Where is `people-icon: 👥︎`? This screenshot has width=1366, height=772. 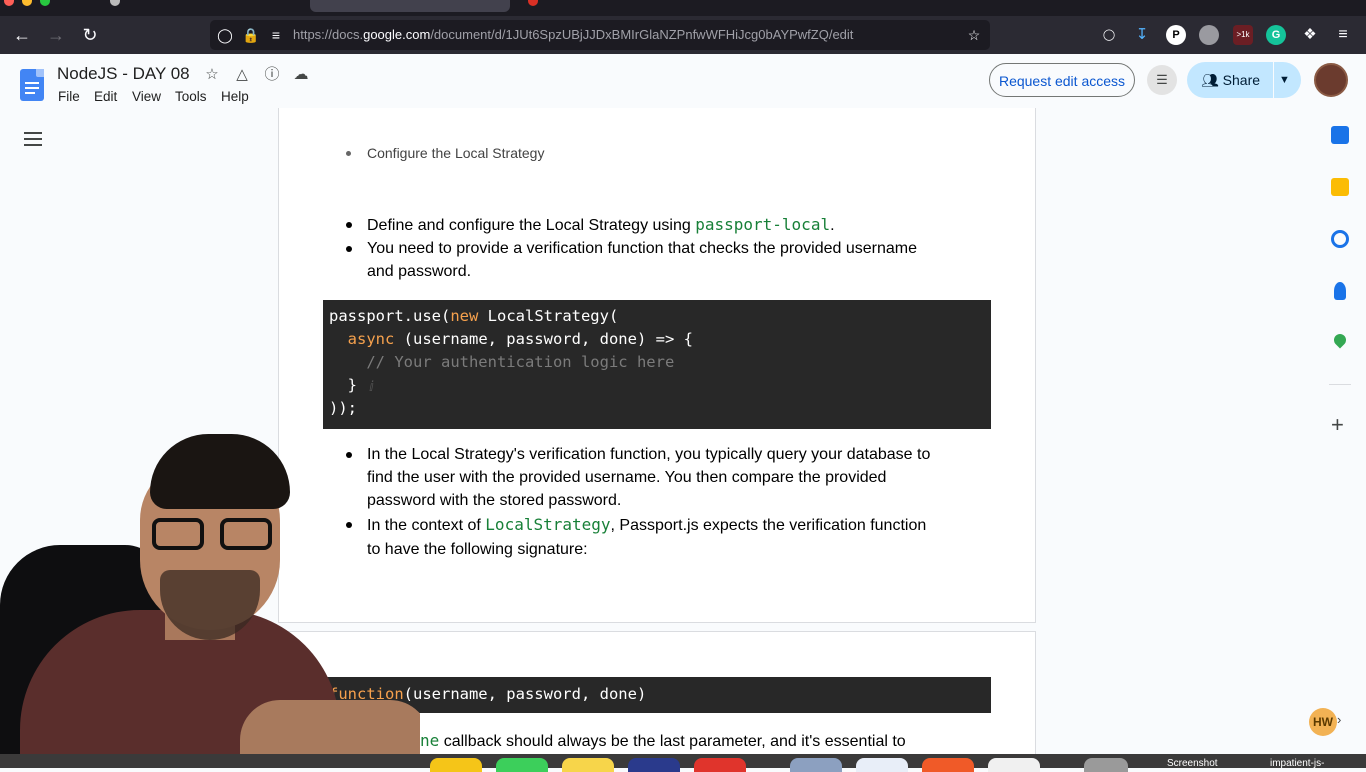 people-icon: 👥︎ is located at coordinates (1210, 80).